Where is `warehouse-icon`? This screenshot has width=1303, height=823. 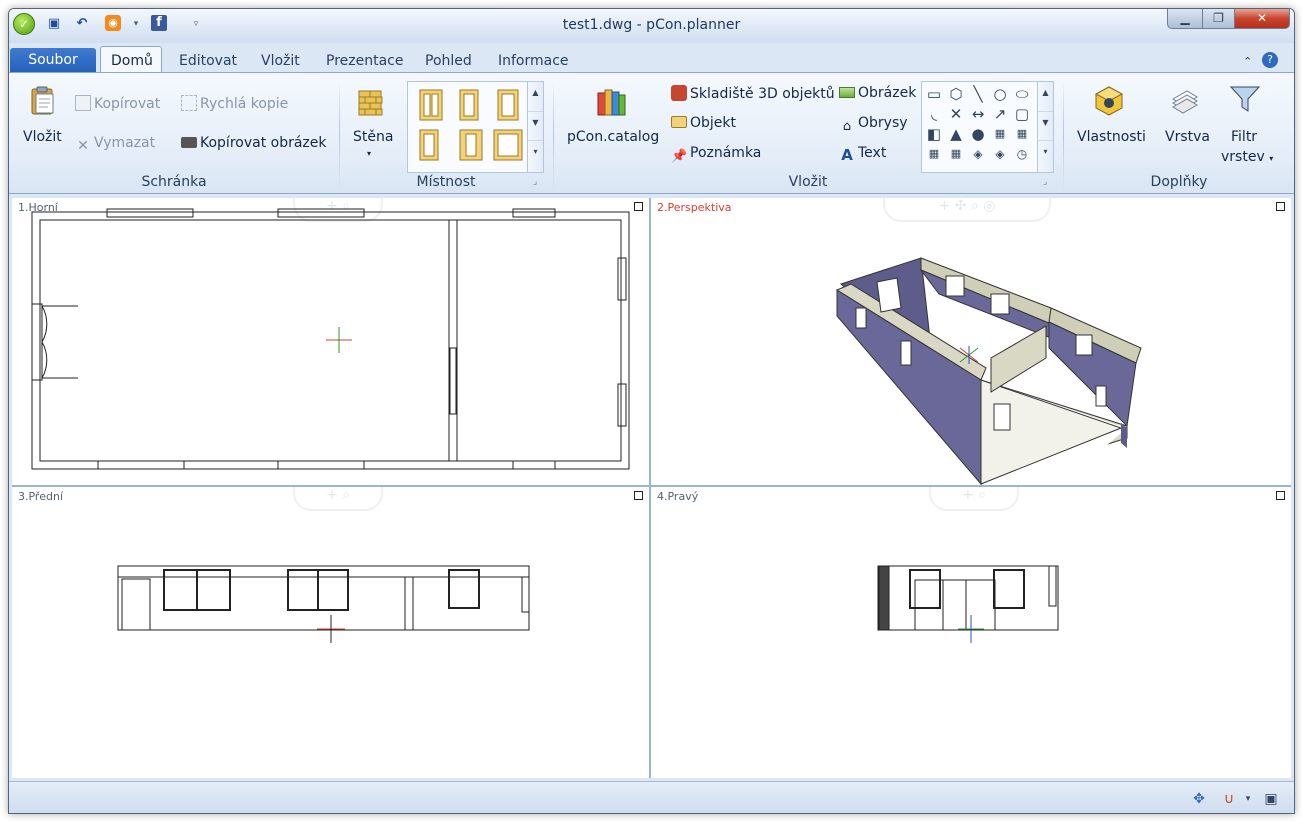 warehouse-icon is located at coordinates (679, 93).